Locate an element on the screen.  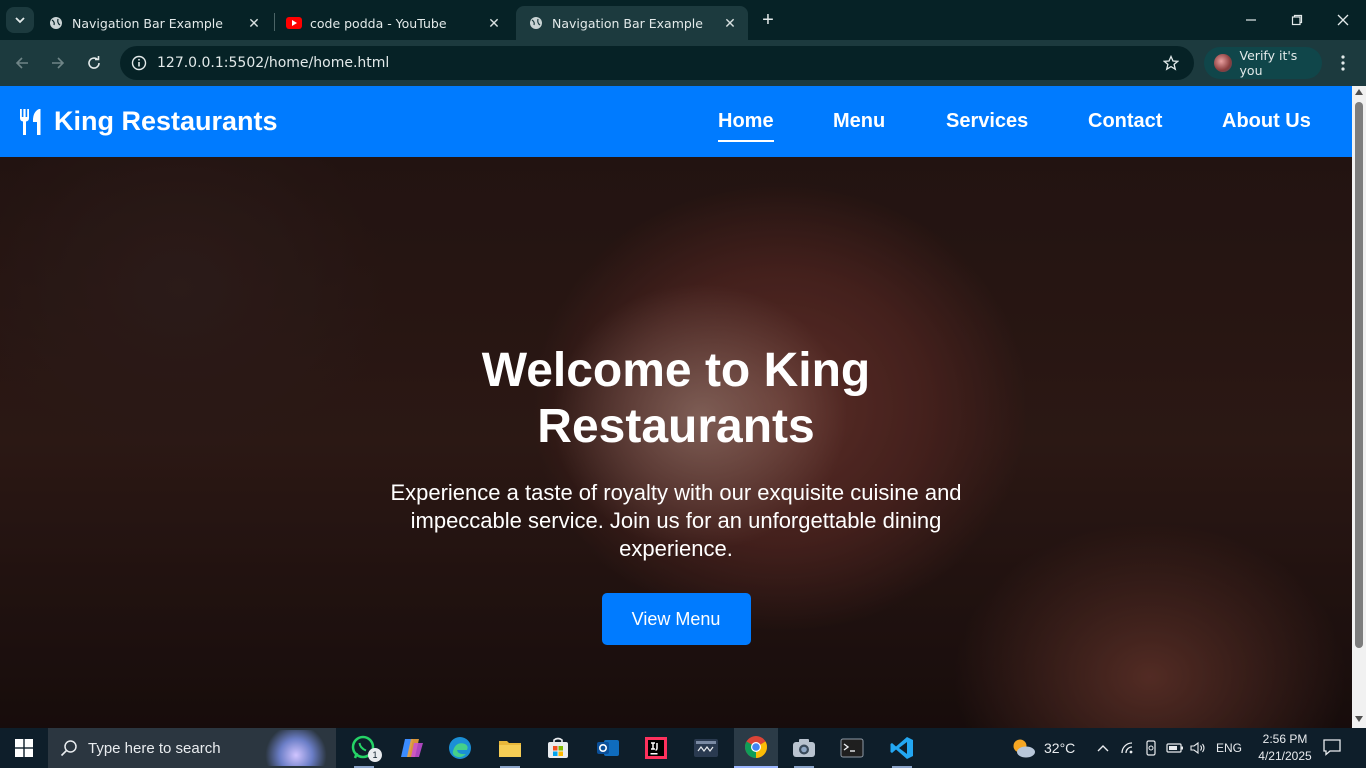
intellij-icon is located at coordinates (656, 748).